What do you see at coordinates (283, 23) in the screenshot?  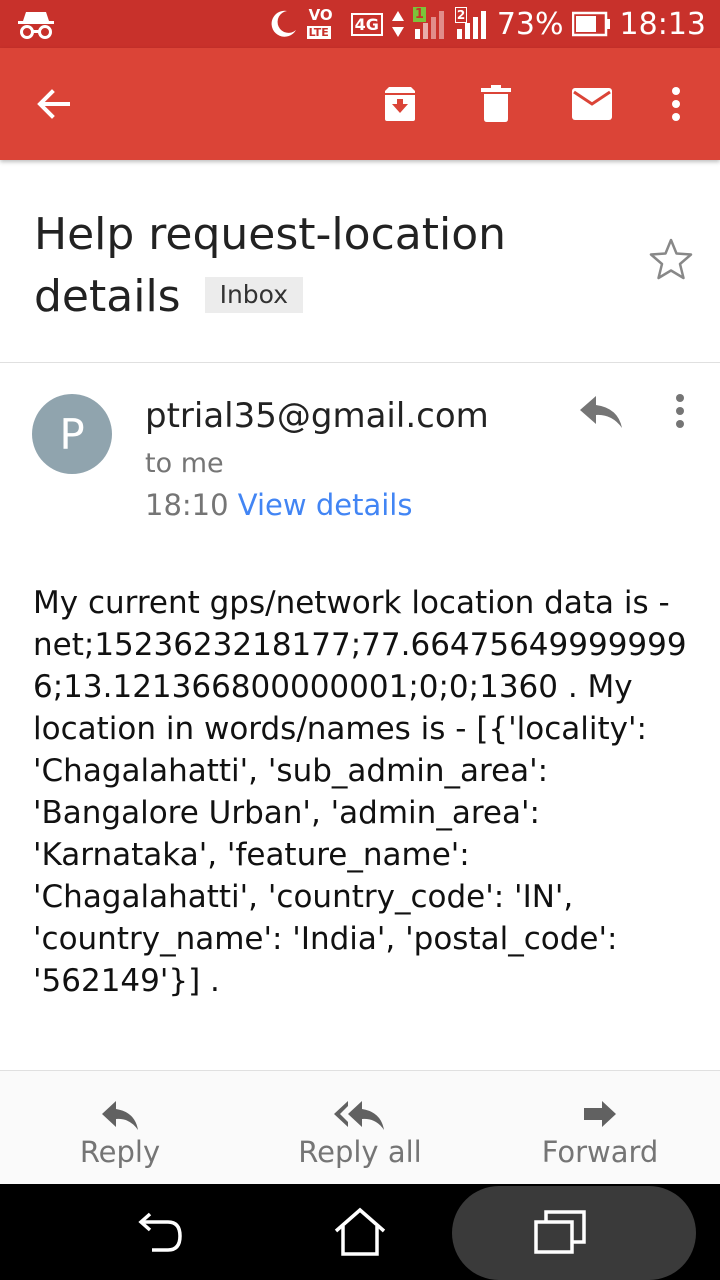 I see `moon-icon` at bounding box center [283, 23].